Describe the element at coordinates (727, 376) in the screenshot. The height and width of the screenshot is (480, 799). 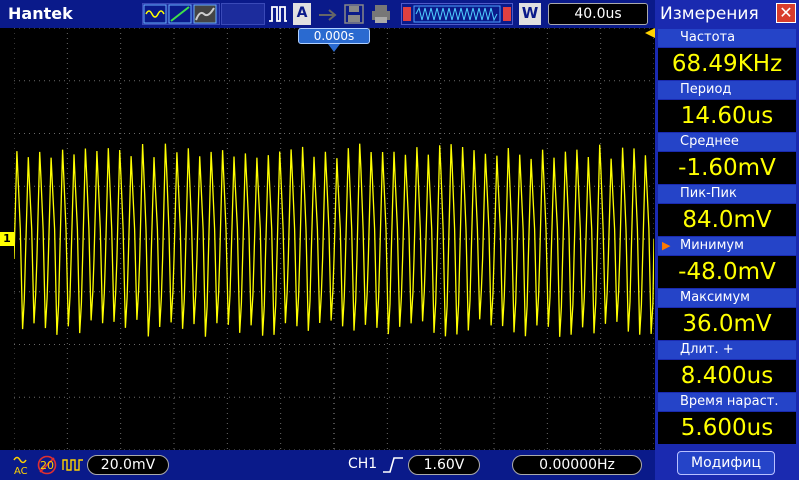
I see `measure-value-pulse-width: 8.400us` at that location.